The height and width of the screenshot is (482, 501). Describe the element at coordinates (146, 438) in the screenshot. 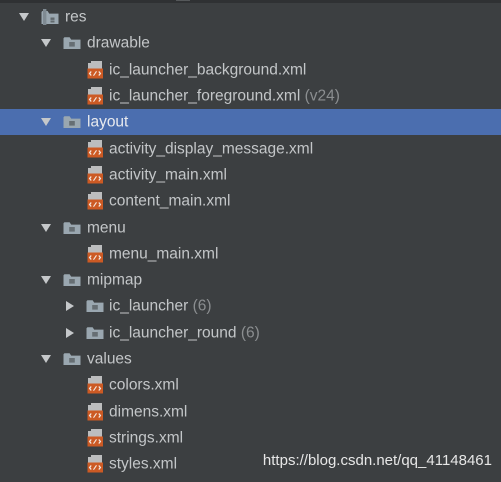

I see `tree-node-label: strings.xml` at that location.